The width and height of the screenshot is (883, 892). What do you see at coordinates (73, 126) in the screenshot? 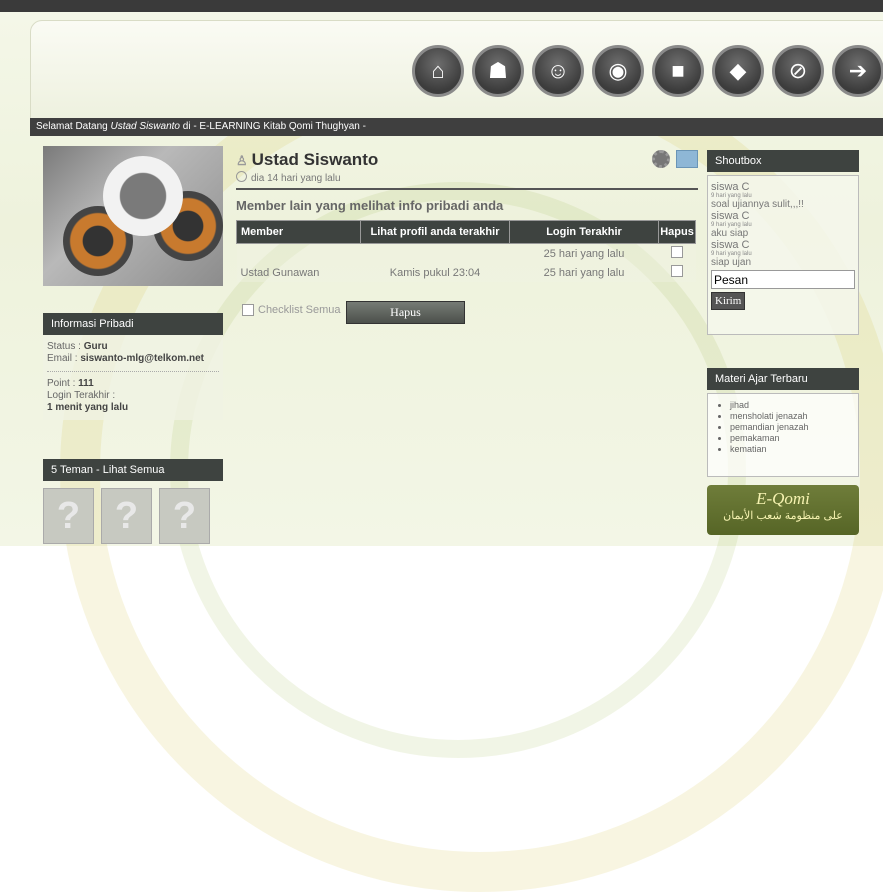
I see `welcome-prefix: Selamat Datang` at bounding box center [73, 126].